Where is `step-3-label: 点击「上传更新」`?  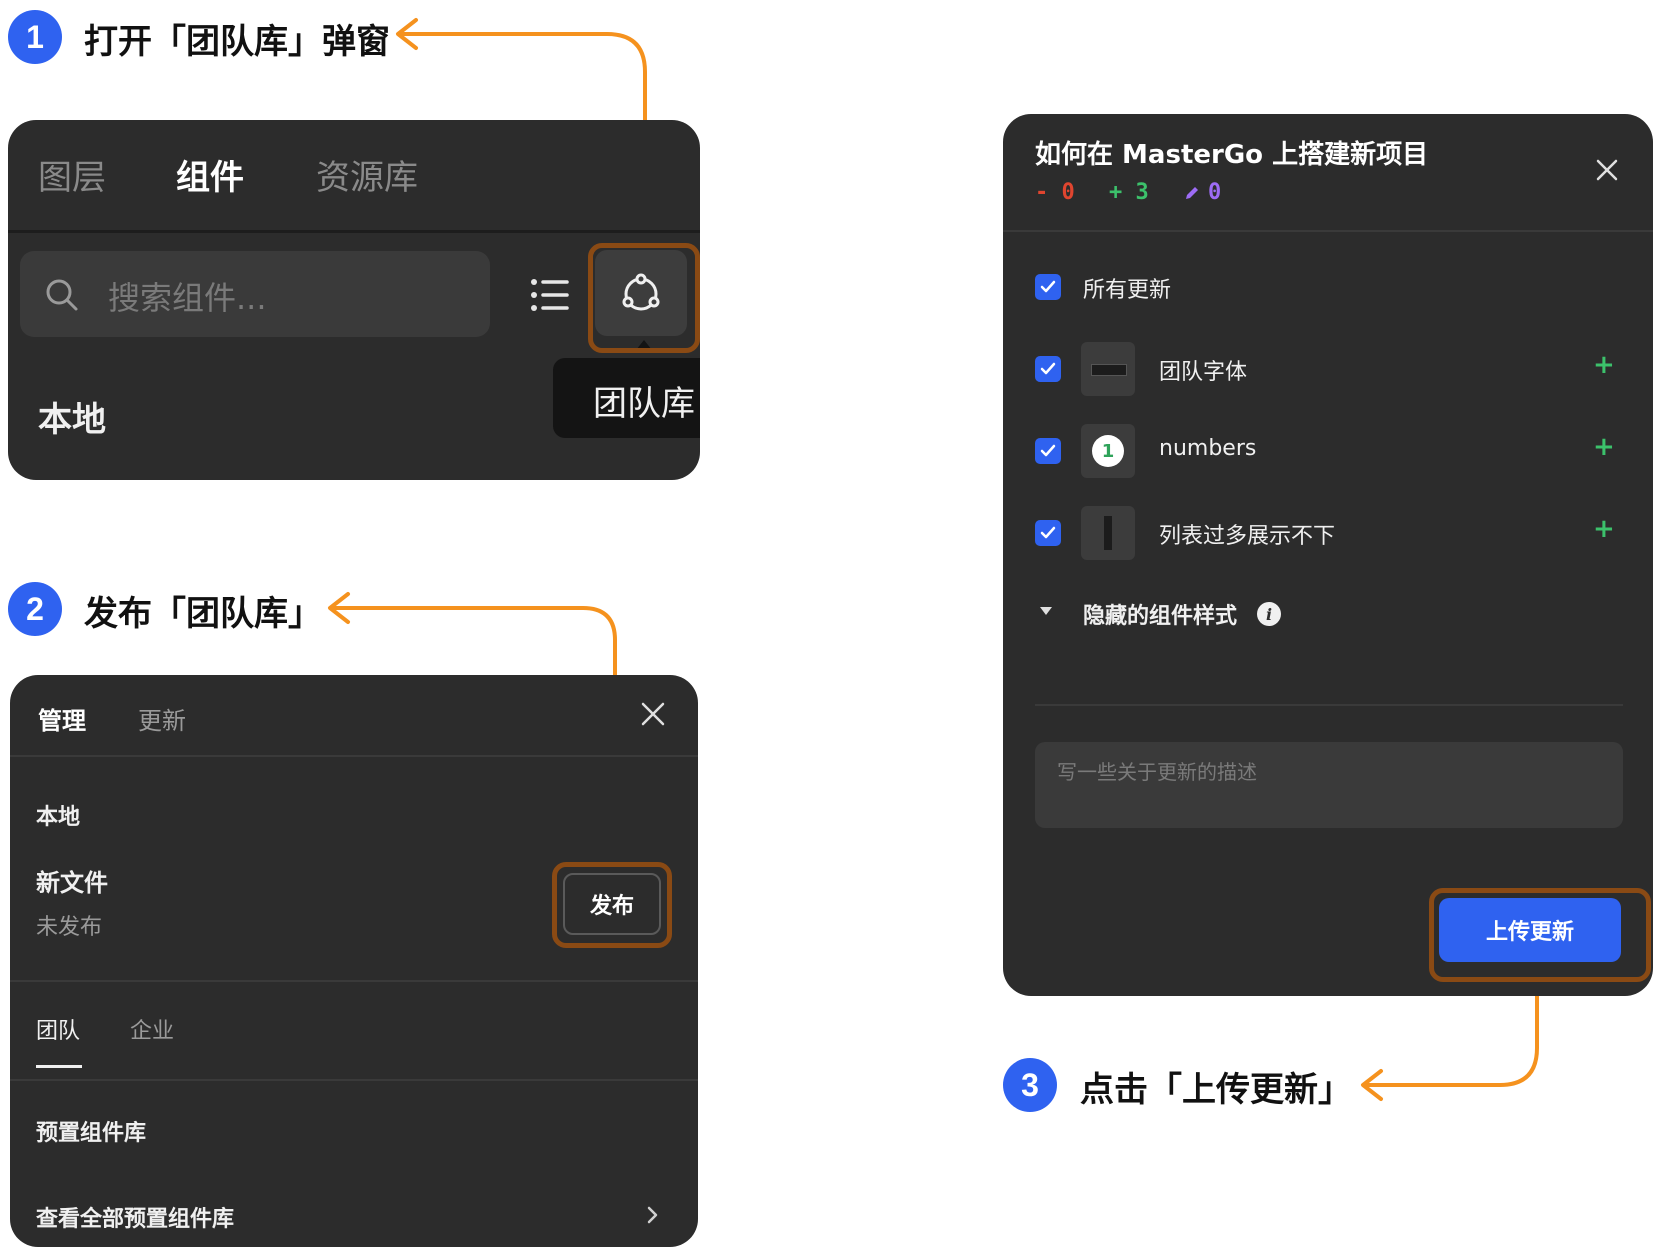
step-3-label: 点击「上传更新」 is located at coordinates (1216, 1090).